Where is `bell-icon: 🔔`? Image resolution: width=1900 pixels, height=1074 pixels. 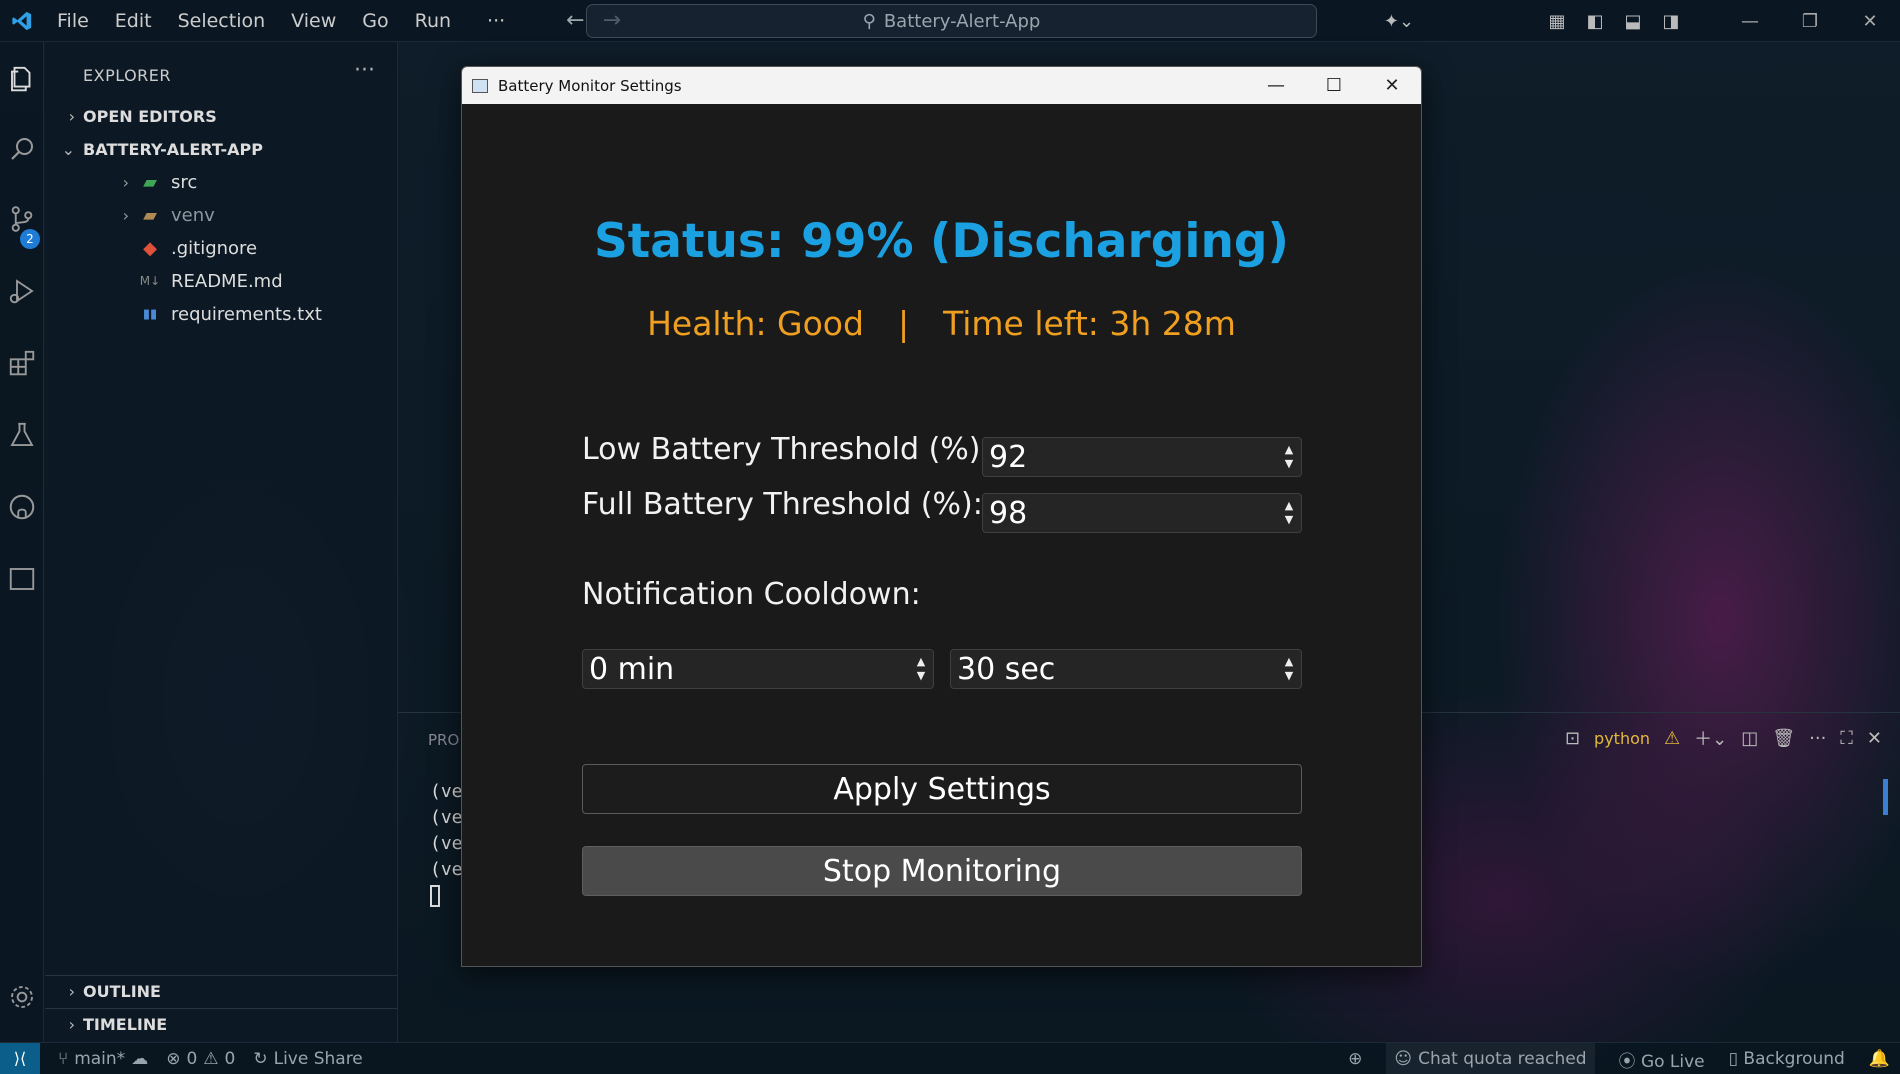 bell-icon: 🔔 is located at coordinates (1879, 1059).